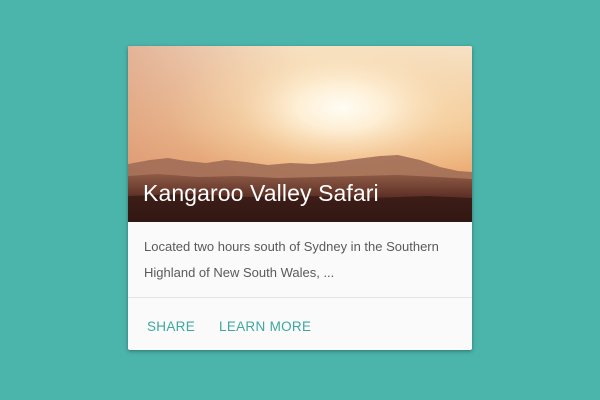  Describe the element at coordinates (261, 193) in the screenshot. I see `card-title: Kangaroo Valley Safari` at that location.